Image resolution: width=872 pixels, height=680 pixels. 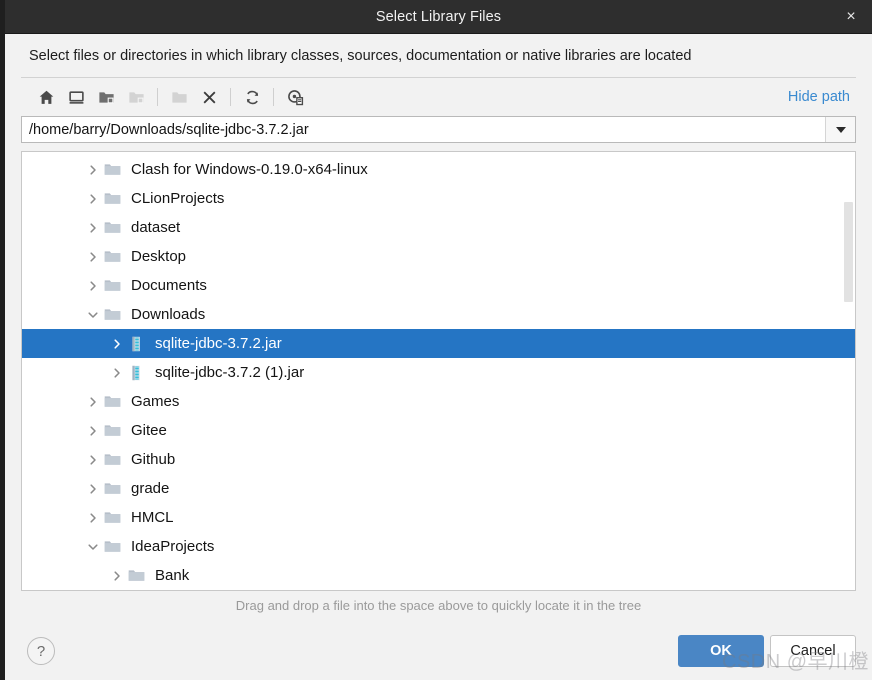 What do you see at coordinates (152, 517) in the screenshot?
I see `tree-row-label: HMCL` at bounding box center [152, 517].